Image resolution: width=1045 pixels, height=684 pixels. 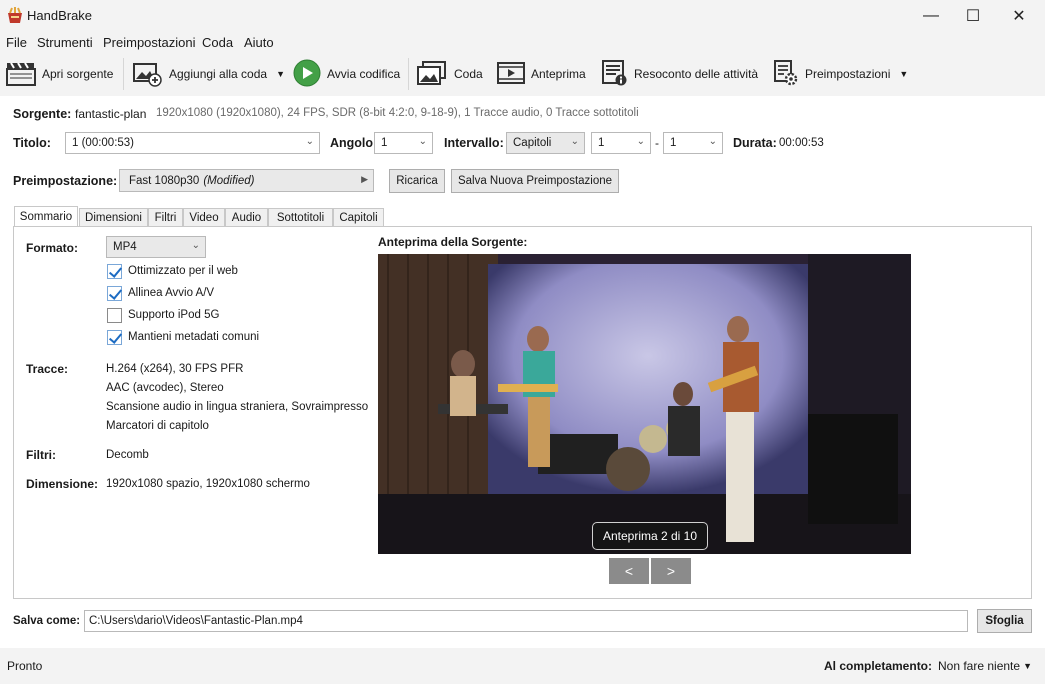 What do you see at coordinates (47, 369) in the screenshot?
I see `tracks-label: Tracce:` at bounding box center [47, 369].